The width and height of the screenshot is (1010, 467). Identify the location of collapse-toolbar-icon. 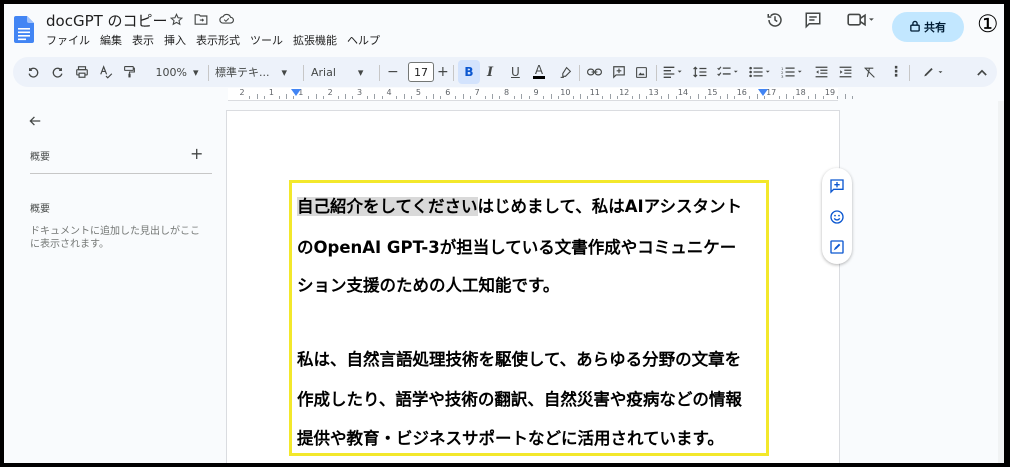
(982, 72).